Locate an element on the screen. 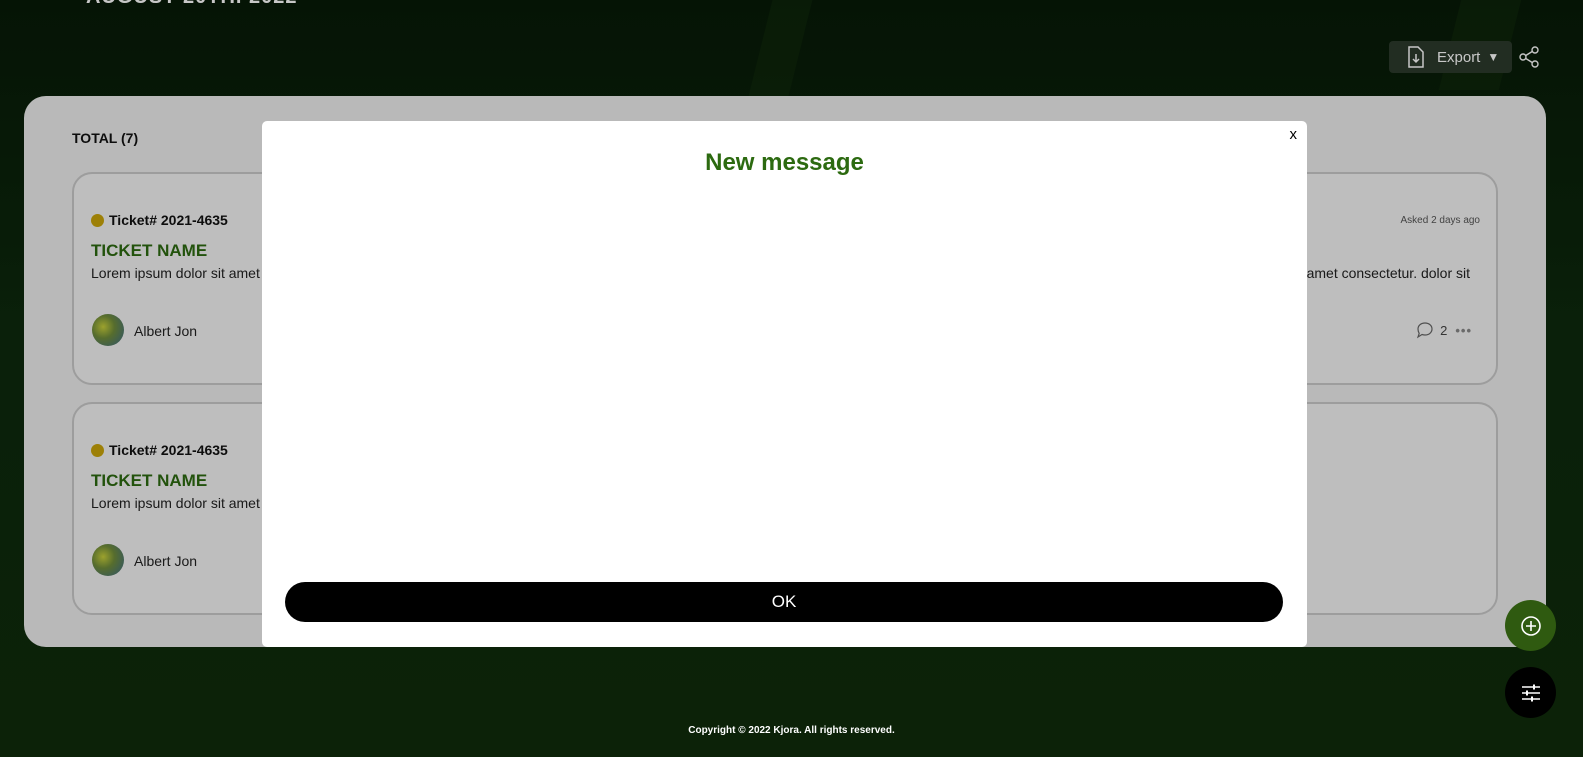  modal-title: New message is located at coordinates (784, 162).